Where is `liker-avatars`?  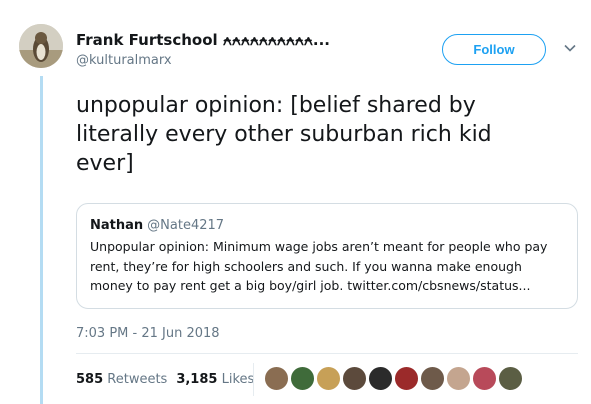 liker-avatars is located at coordinates (394, 378).